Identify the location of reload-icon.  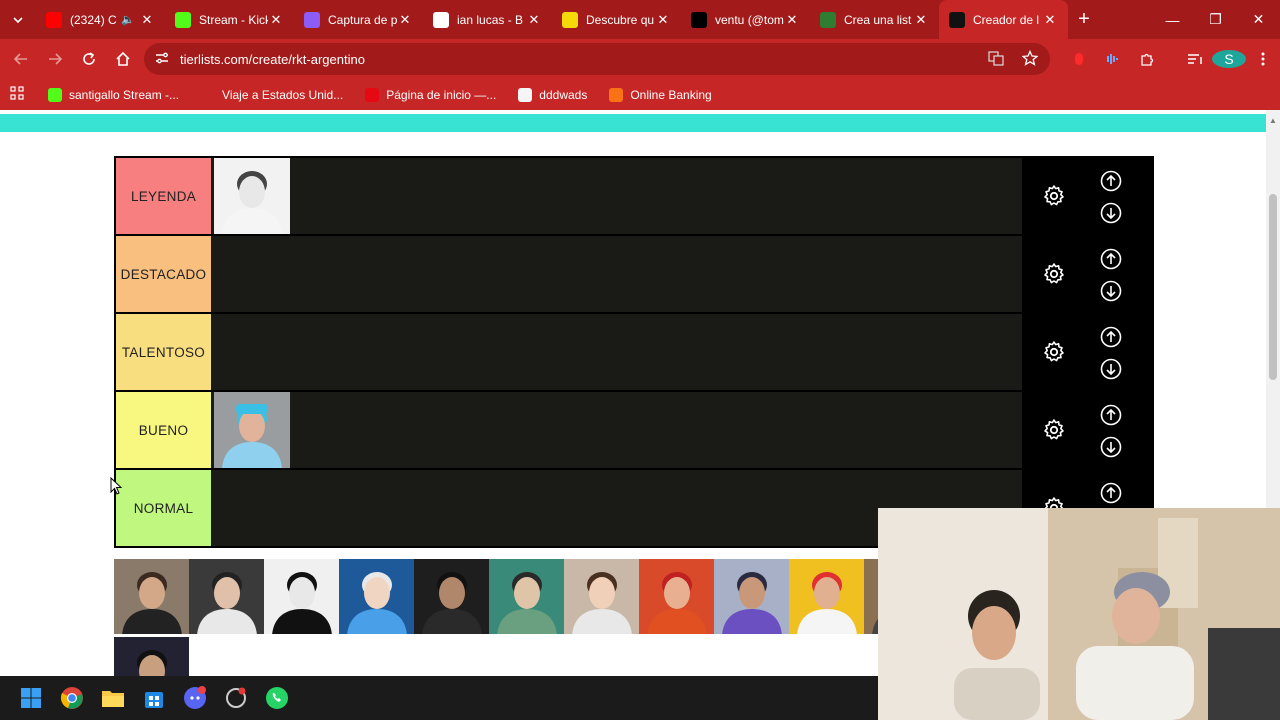
(89, 58).